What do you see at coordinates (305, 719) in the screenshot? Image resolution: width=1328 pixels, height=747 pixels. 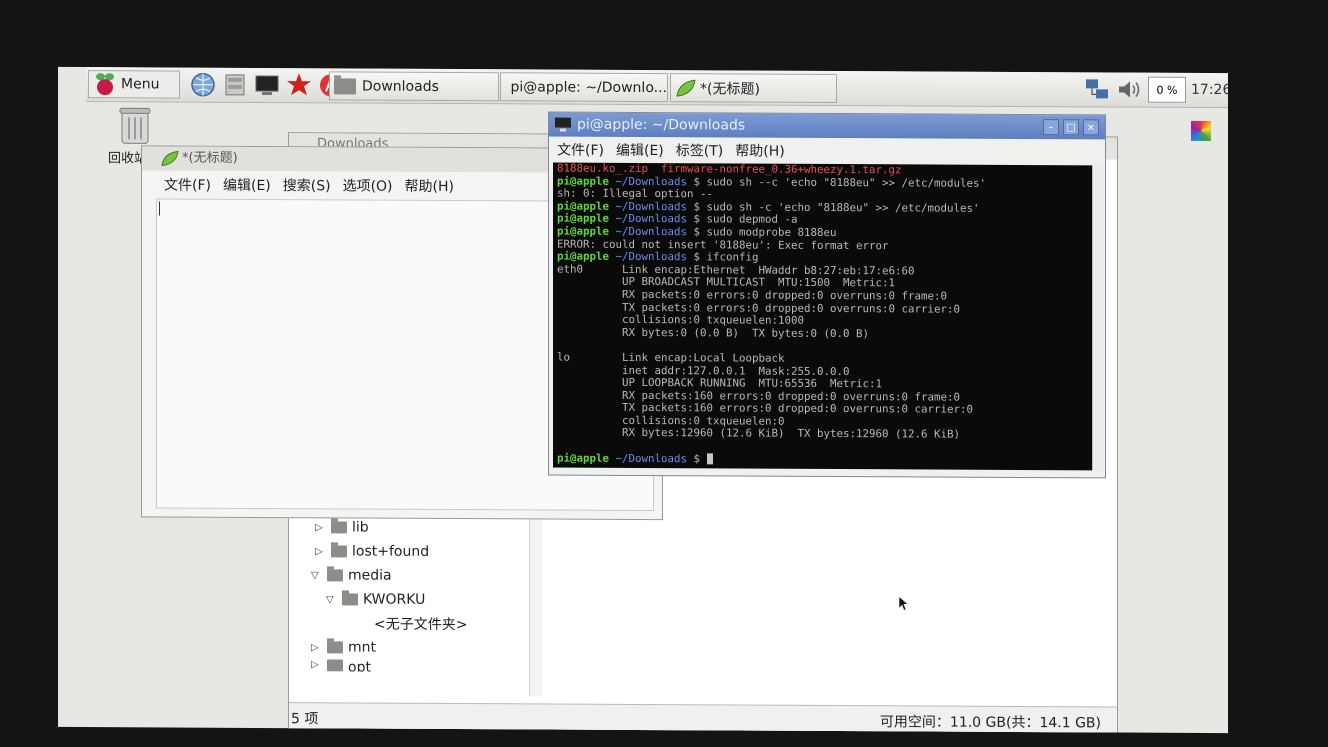 I see `item-count: 5 项` at bounding box center [305, 719].